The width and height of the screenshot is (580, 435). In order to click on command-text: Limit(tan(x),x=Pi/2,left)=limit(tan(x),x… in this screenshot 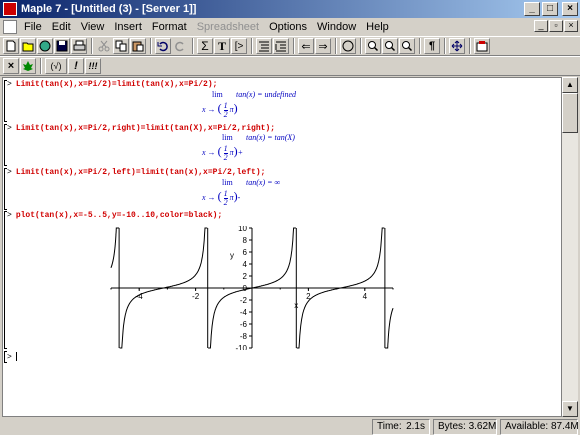, I will do `click(141, 172)`.